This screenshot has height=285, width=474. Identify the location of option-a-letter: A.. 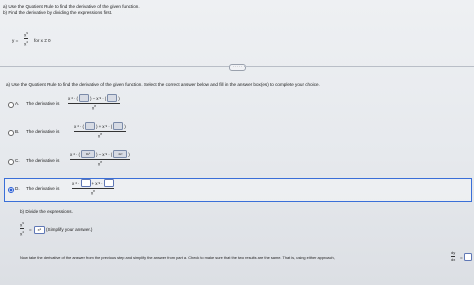
(17, 103).